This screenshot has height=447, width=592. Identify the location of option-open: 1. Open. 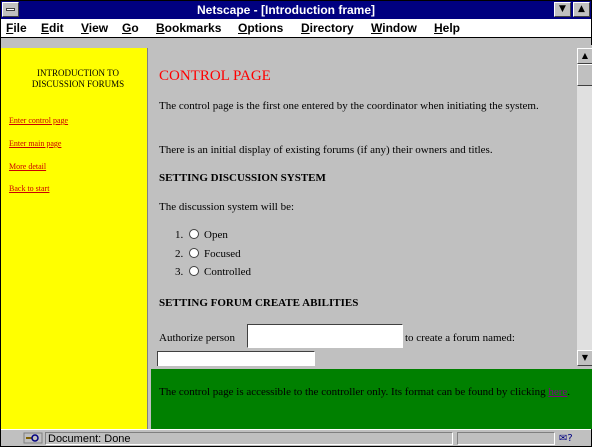
(201, 235).